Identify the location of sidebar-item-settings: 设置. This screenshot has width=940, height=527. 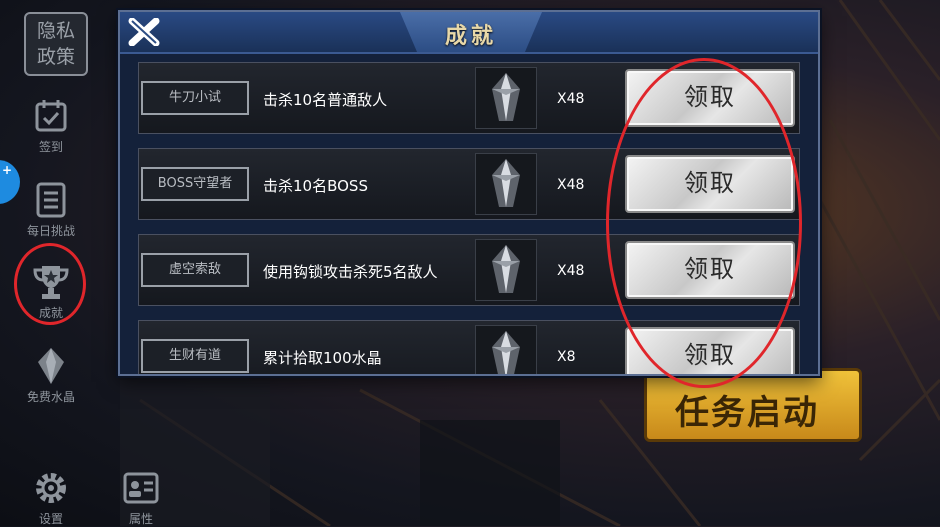
(51, 497).